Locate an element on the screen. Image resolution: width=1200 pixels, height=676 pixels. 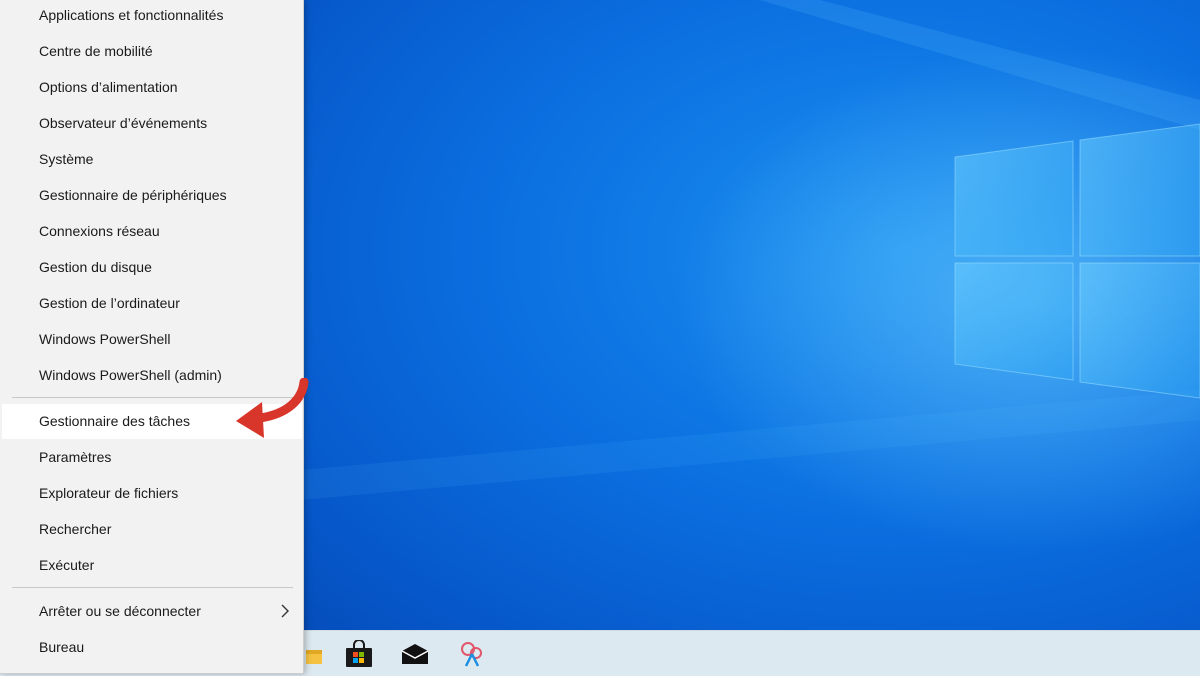
red-curved-arrow-icon is located at coordinates (272, 408).